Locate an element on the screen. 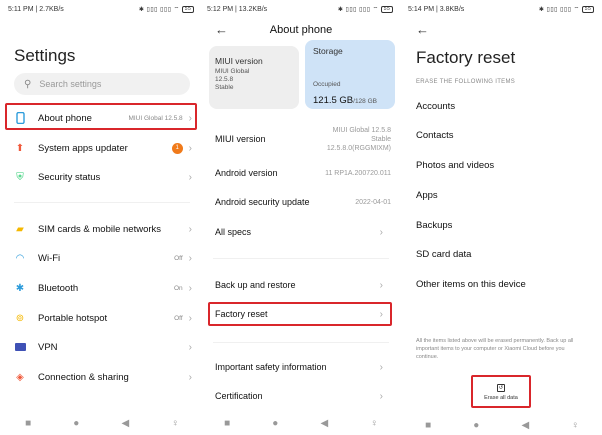 The image size is (602, 435). search-input: ⚲ Search settings is located at coordinates (102, 84).